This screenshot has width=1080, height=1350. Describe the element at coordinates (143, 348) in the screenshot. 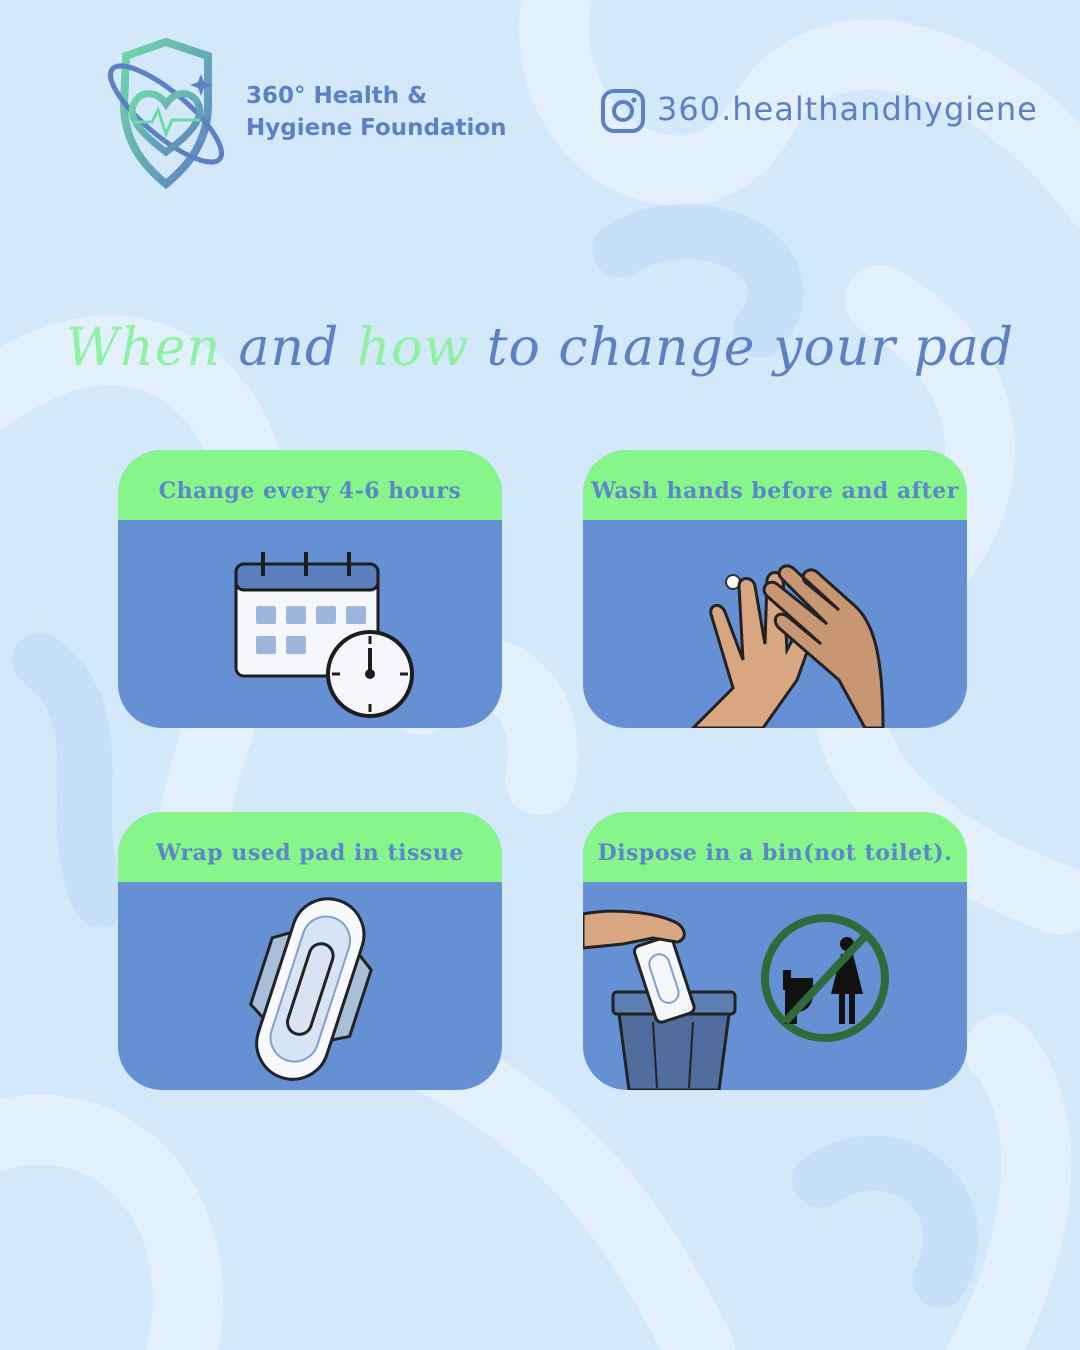

I see `title-when: When` at that location.